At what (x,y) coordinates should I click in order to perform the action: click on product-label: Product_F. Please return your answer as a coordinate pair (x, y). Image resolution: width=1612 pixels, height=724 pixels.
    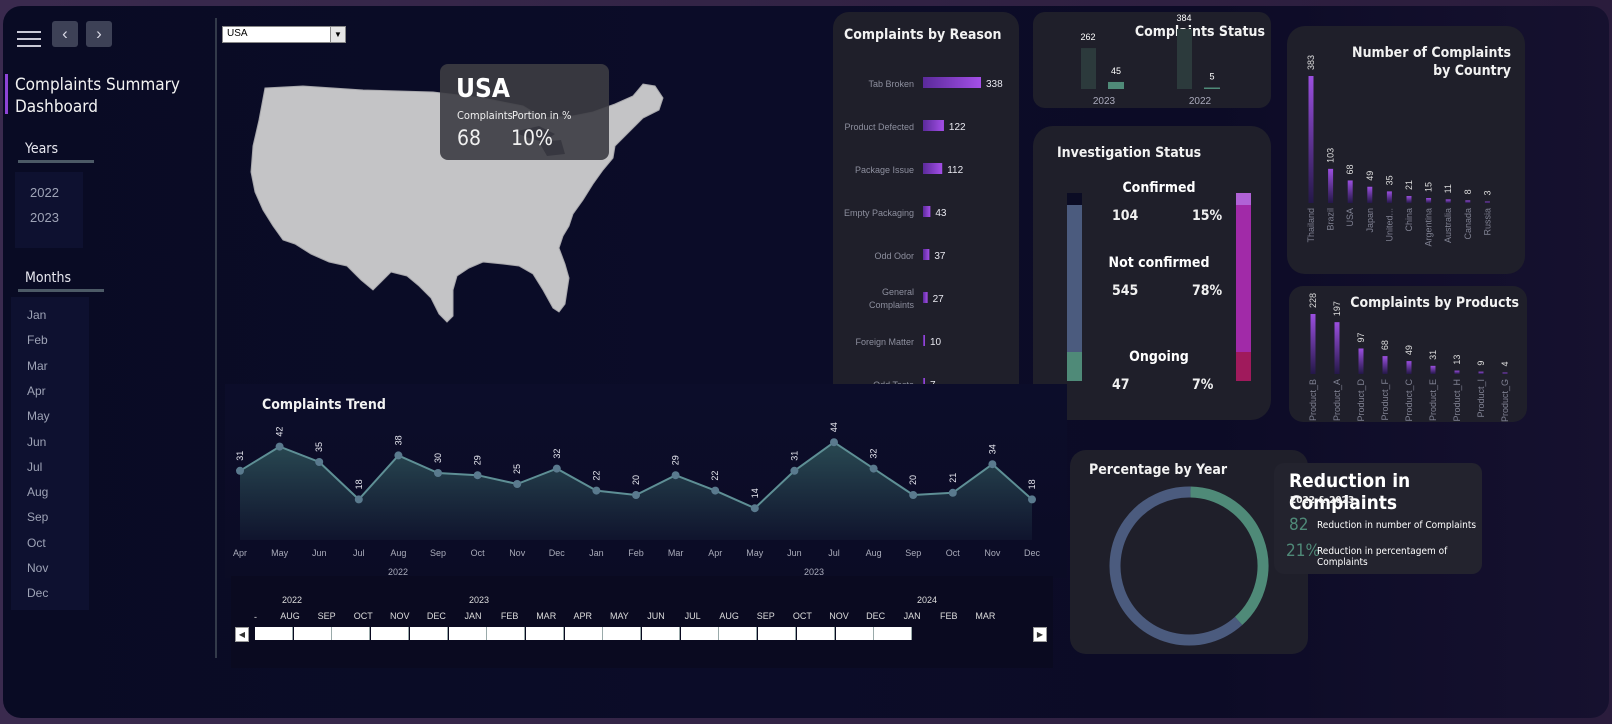
    Looking at the image, I should click on (1385, 400).